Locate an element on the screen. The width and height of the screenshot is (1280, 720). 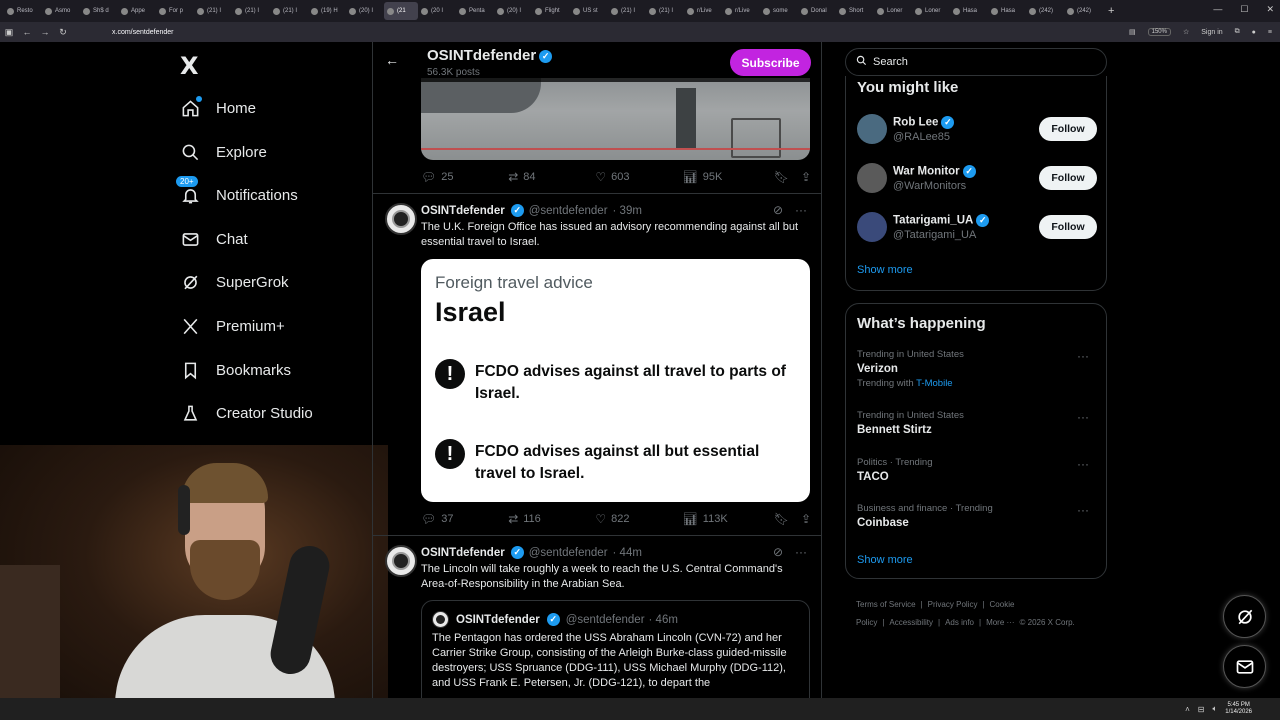
browser-tab: Flight is located at coordinates (551, 11).